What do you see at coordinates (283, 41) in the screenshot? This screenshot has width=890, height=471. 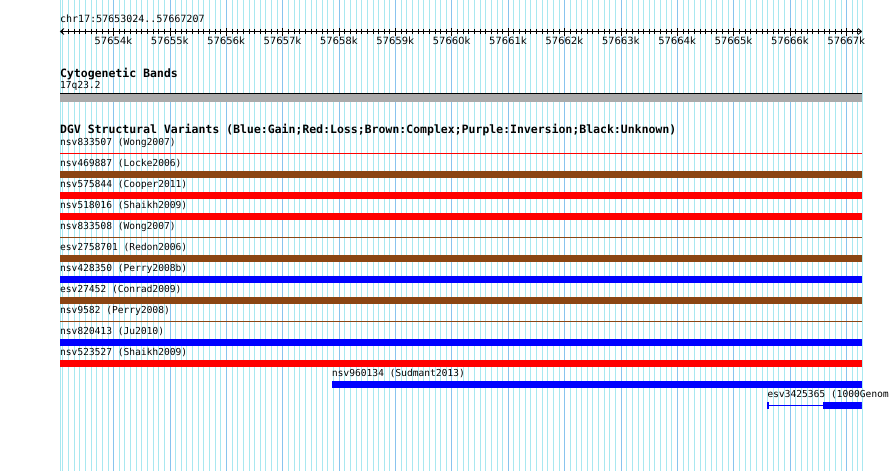 I see `ruler-label: 57657k` at bounding box center [283, 41].